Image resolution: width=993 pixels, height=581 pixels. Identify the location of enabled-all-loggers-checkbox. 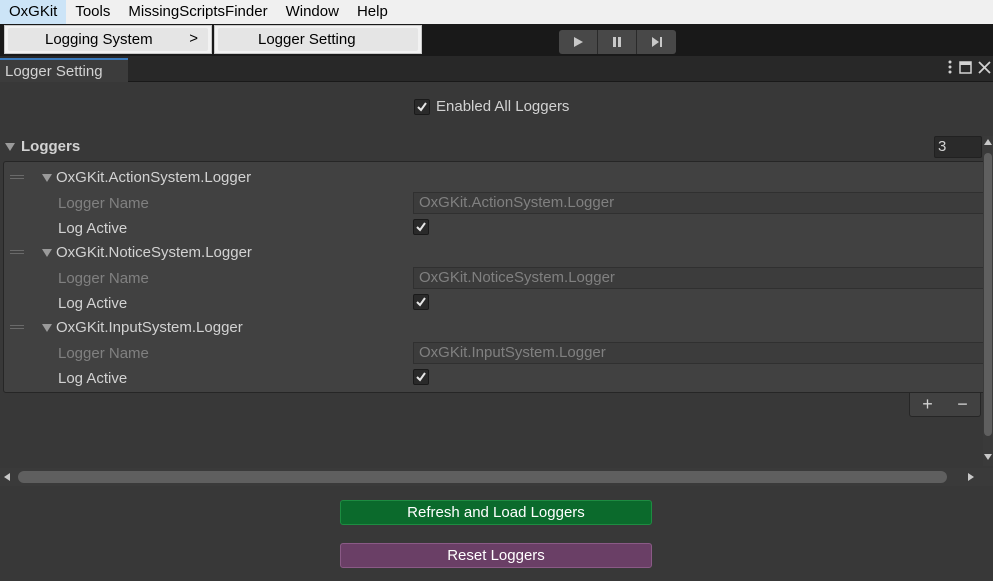
(422, 106).